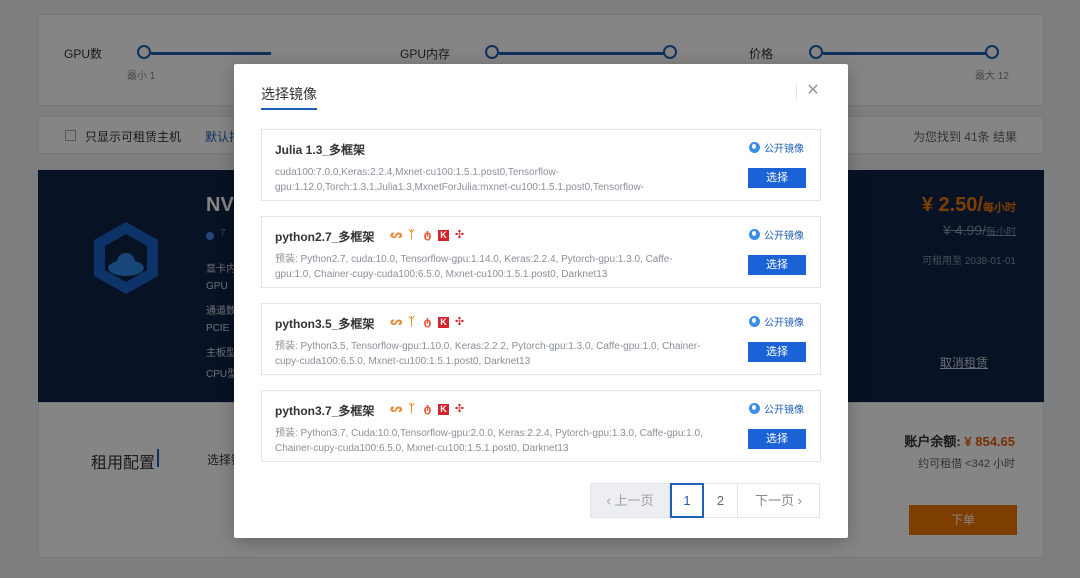 The image size is (1080, 578). Describe the element at coordinates (813, 91) in the screenshot. I see `close-icon: ✕` at that location.